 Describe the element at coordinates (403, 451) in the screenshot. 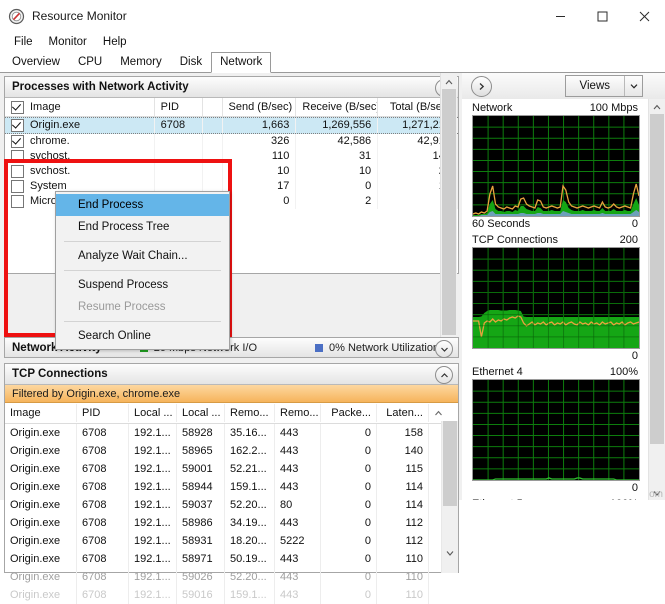

I see `tcp-latency-cell: 140` at that location.